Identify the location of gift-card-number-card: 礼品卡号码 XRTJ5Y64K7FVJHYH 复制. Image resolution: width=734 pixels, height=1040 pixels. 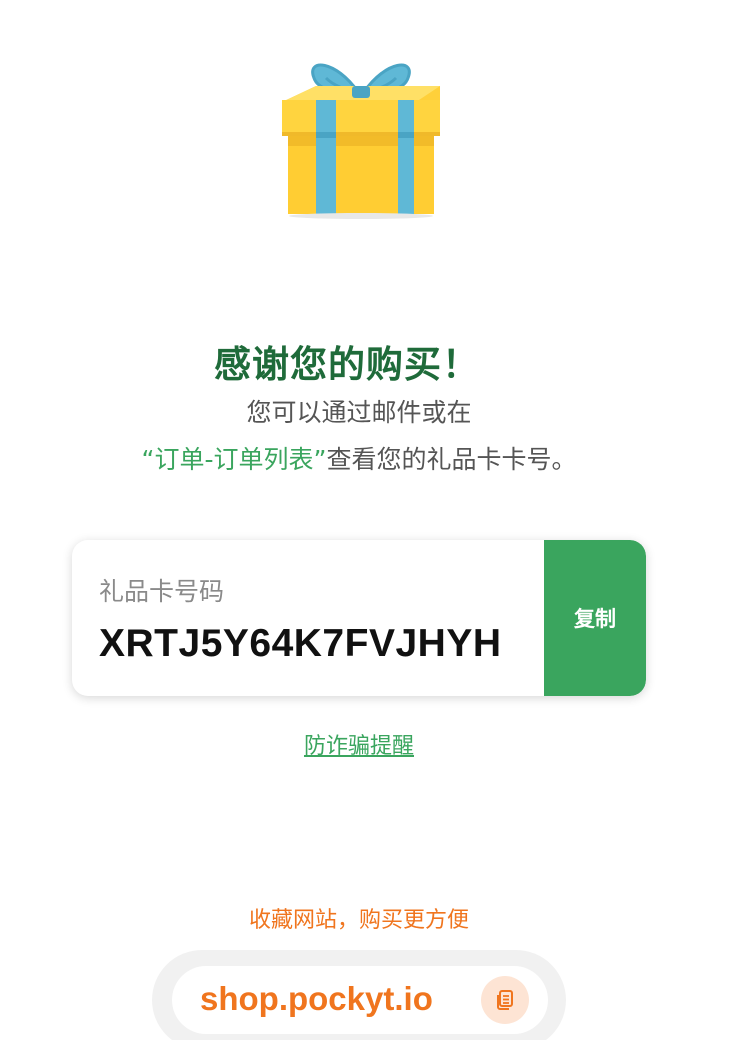
(359, 618).